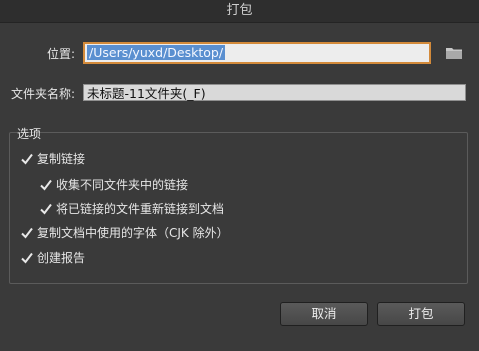 The image size is (479, 351). I want to click on window-titlebar: 打包, so click(239, 11).